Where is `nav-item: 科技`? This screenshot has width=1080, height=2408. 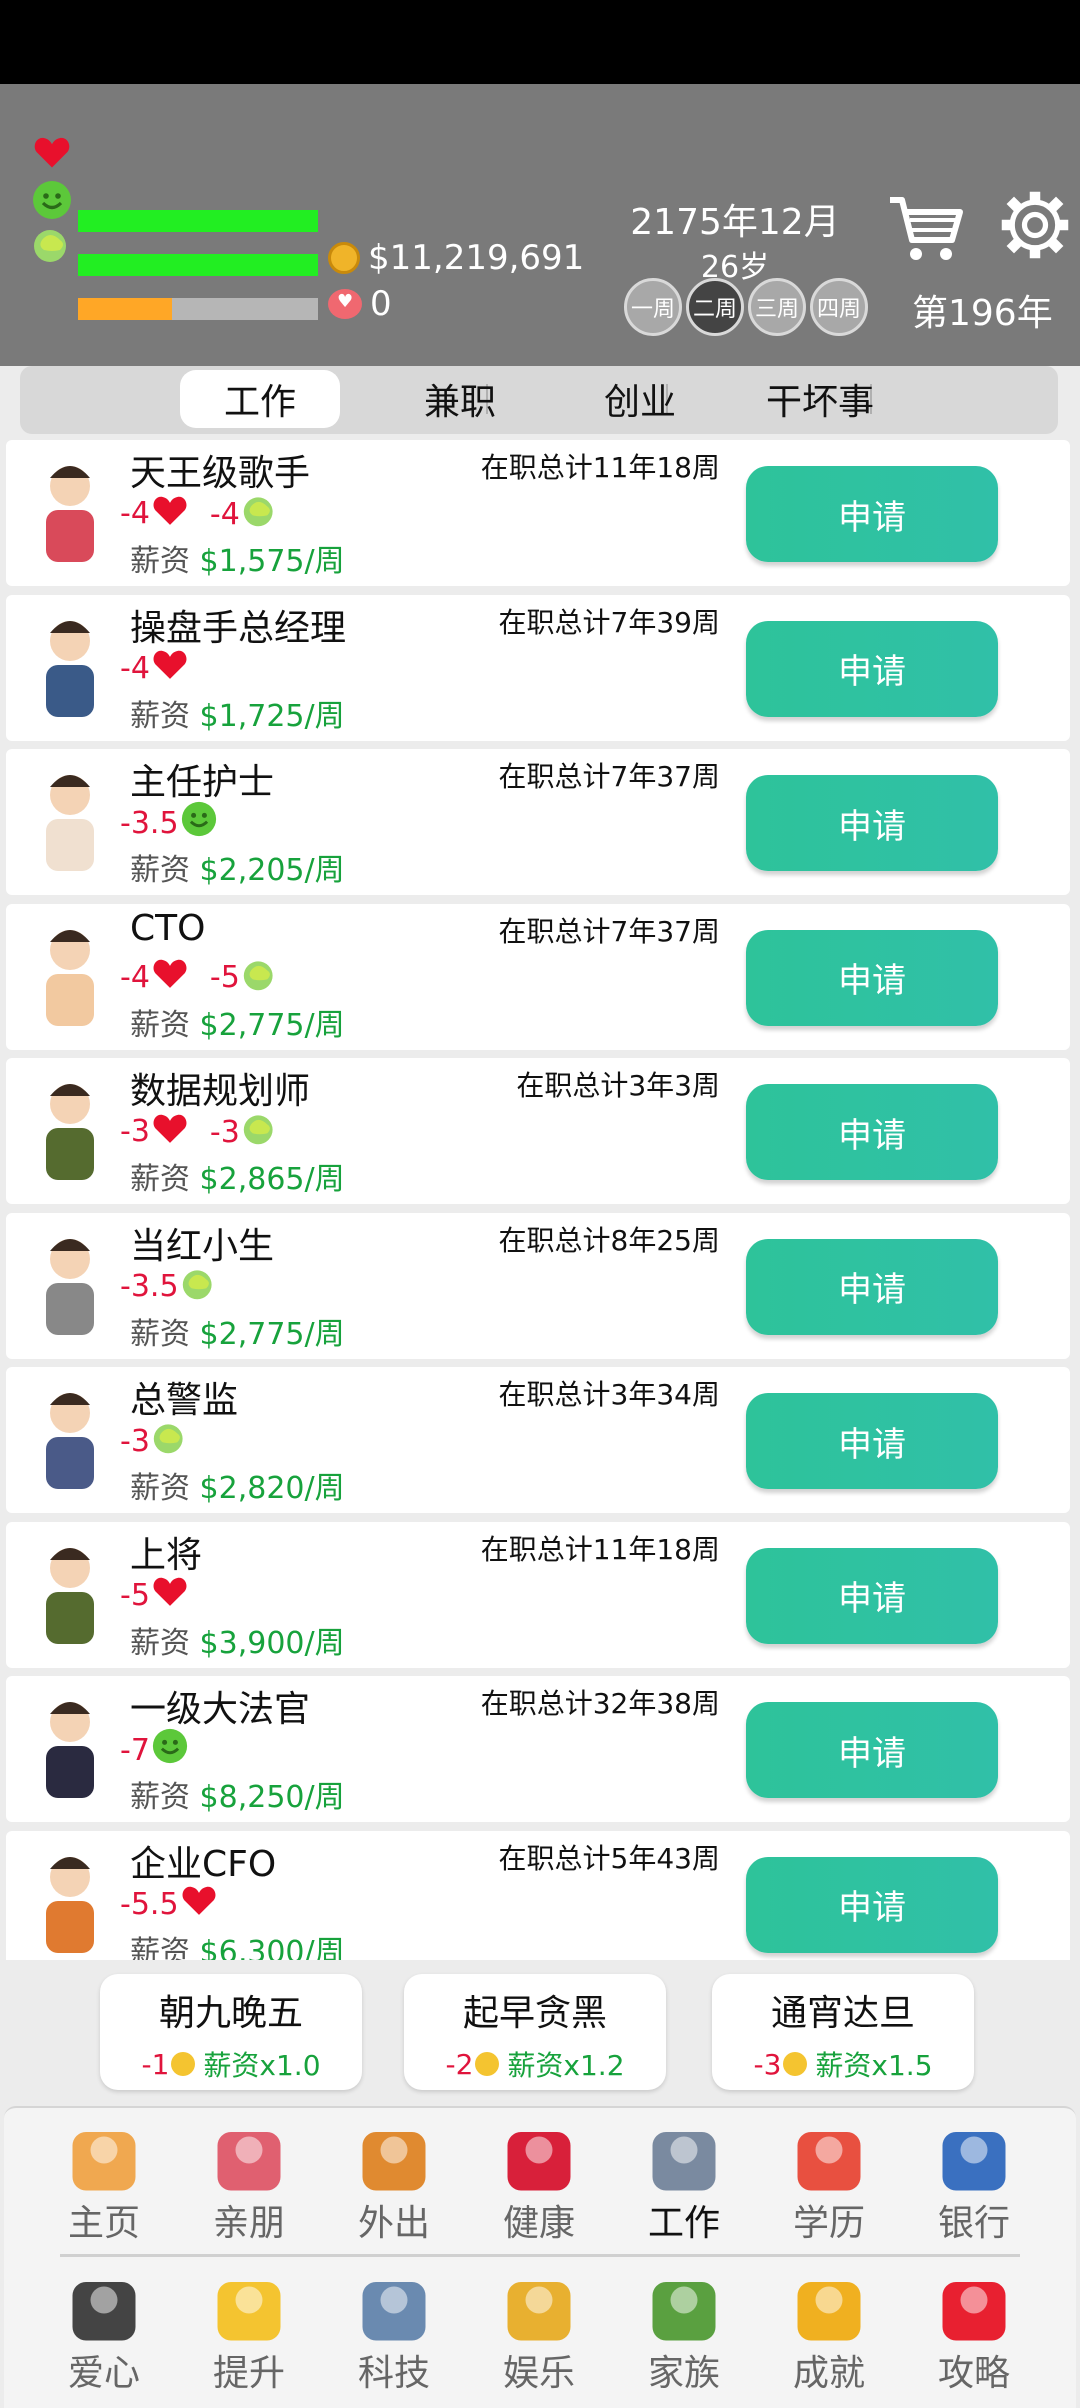
nav-item: 科技 is located at coordinates (394, 2334).